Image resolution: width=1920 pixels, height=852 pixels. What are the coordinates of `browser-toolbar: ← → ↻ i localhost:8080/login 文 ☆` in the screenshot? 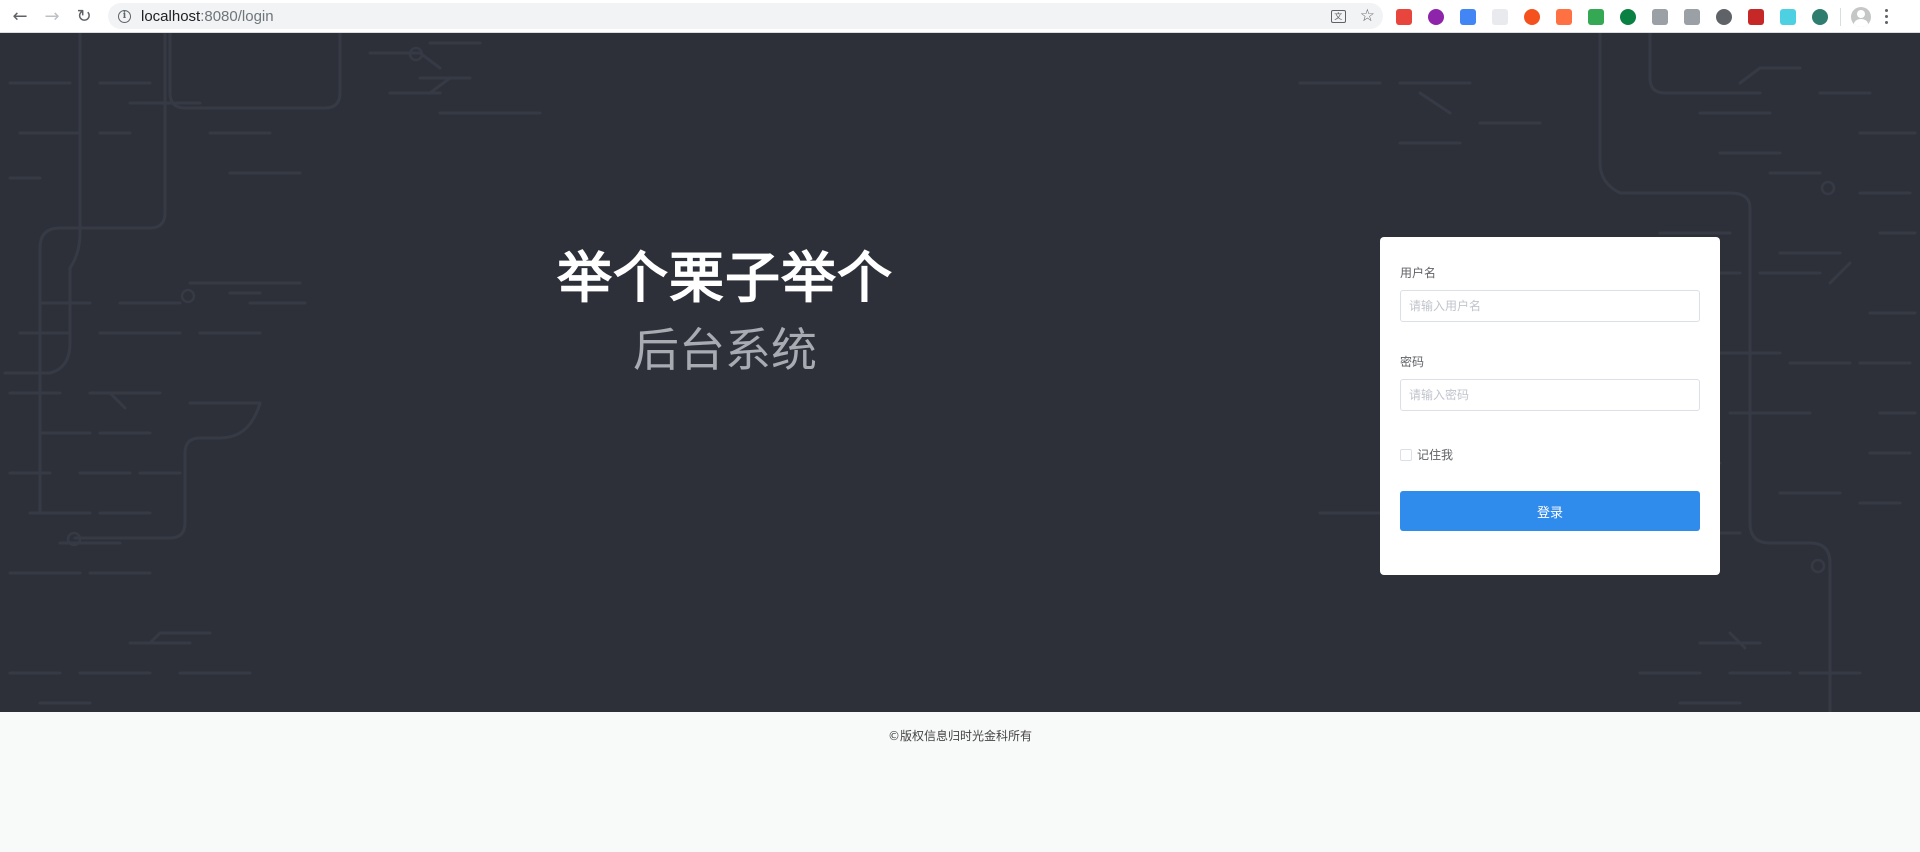 It's located at (960, 16).